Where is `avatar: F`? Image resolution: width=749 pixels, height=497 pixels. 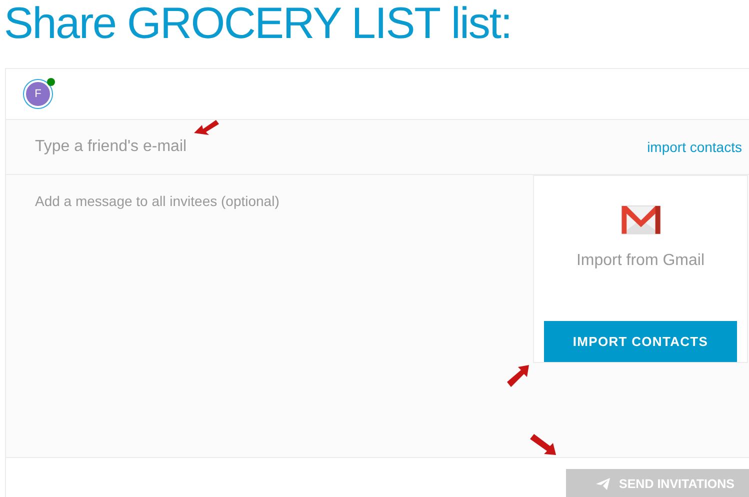
avatar: F is located at coordinates (38, 94).